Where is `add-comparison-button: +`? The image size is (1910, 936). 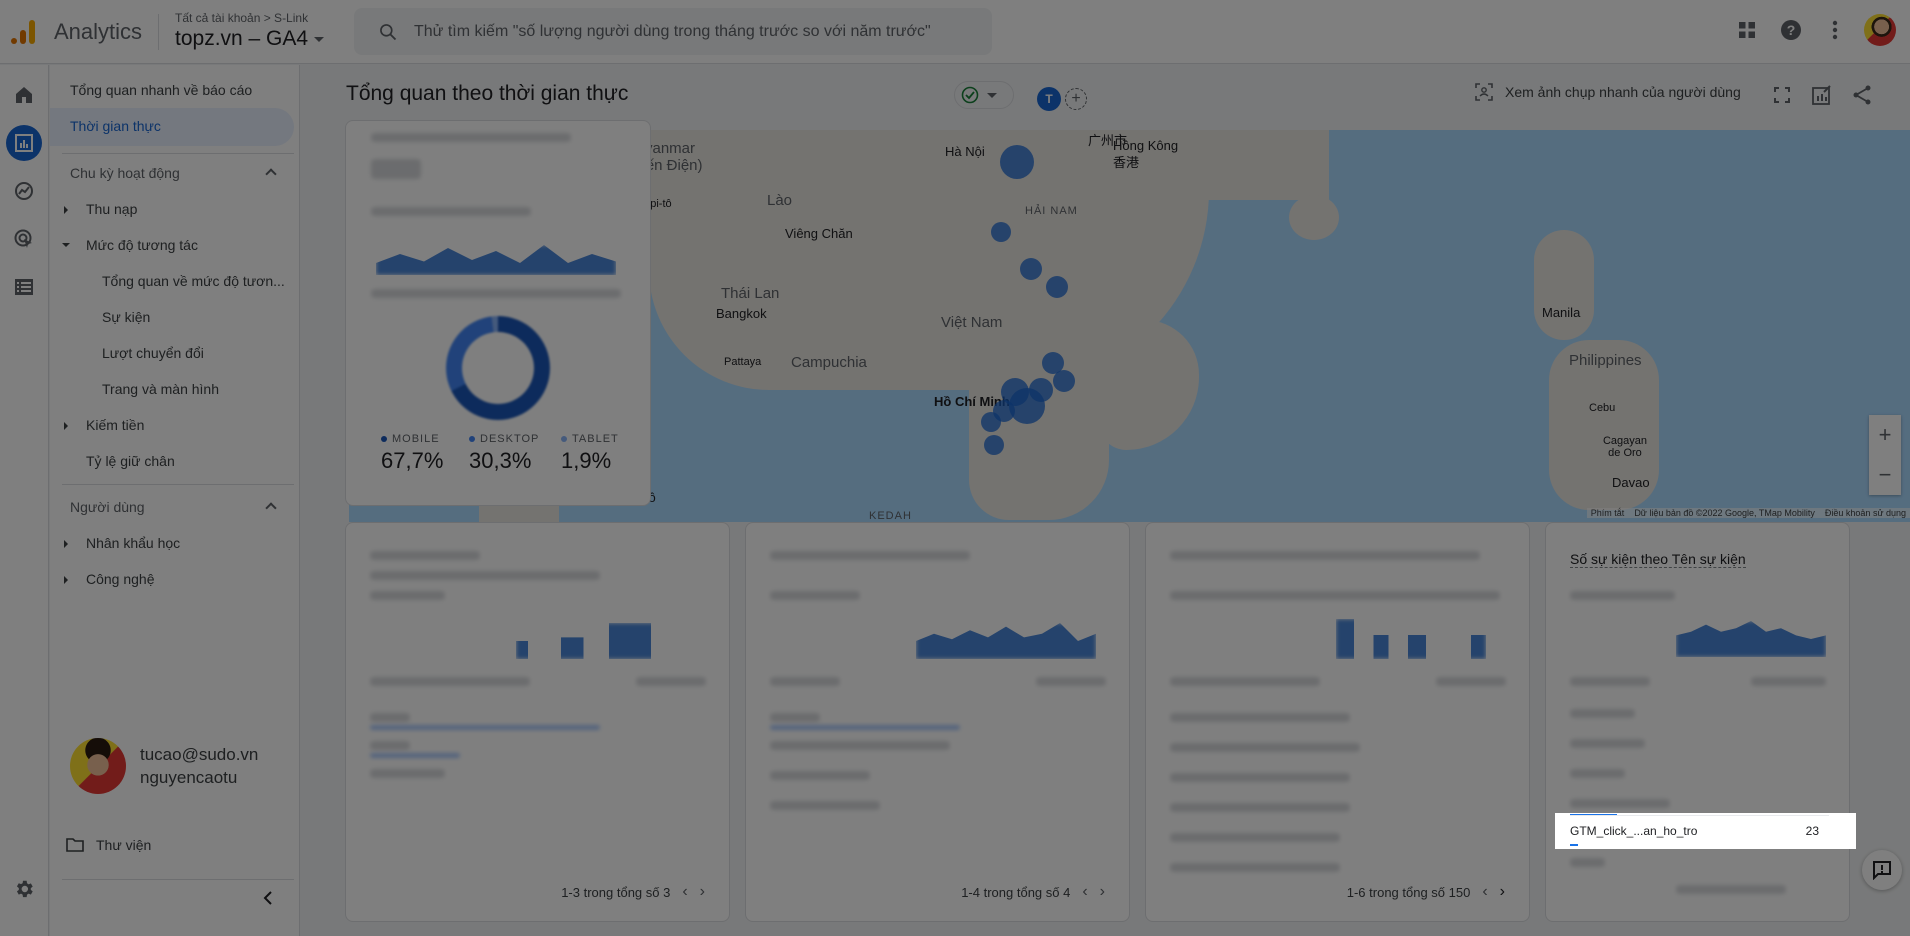 add-comparison-button: + is located at coordinates (1076, 99).